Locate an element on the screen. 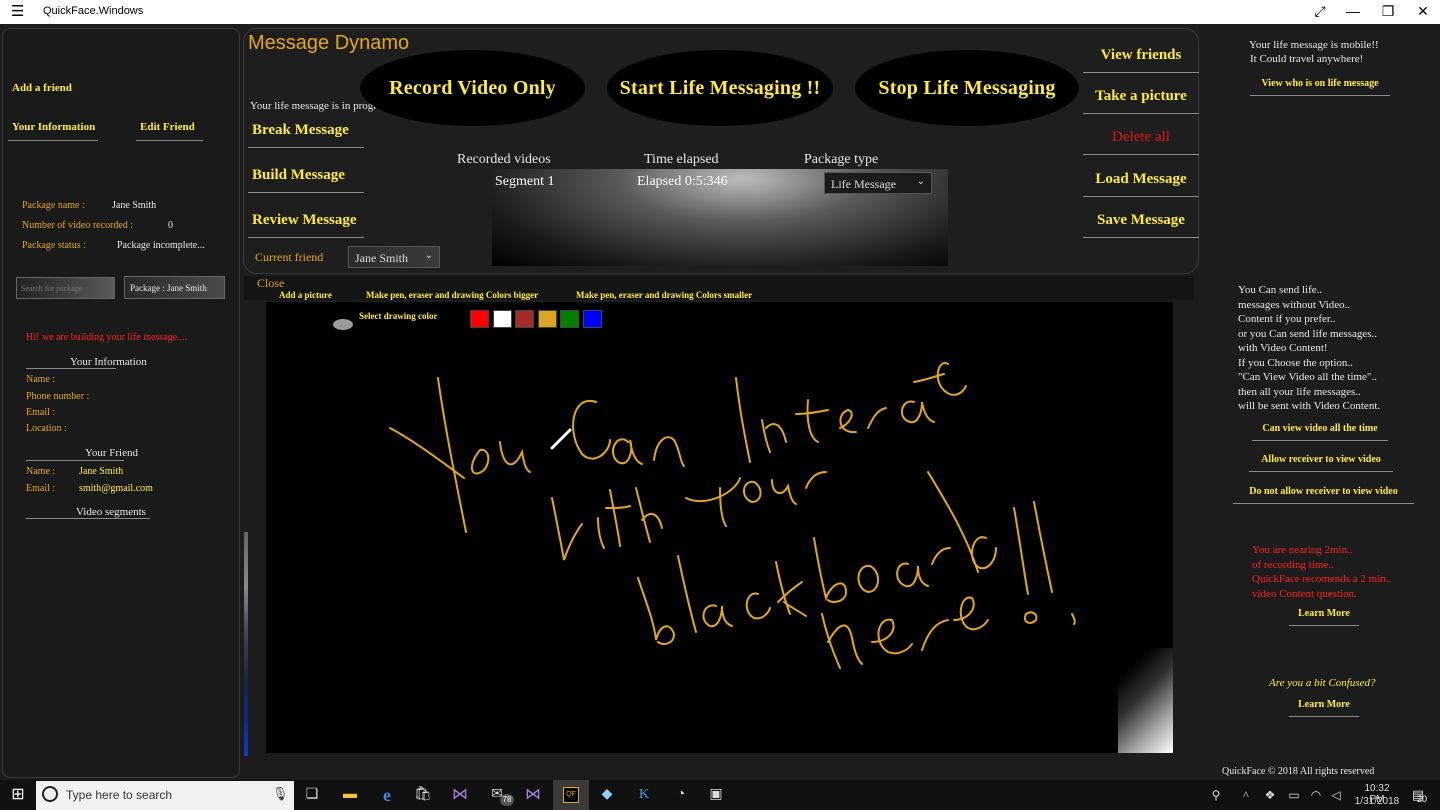  confused-text: Are you a bit Confused? is located at coordinates (1322, 683).